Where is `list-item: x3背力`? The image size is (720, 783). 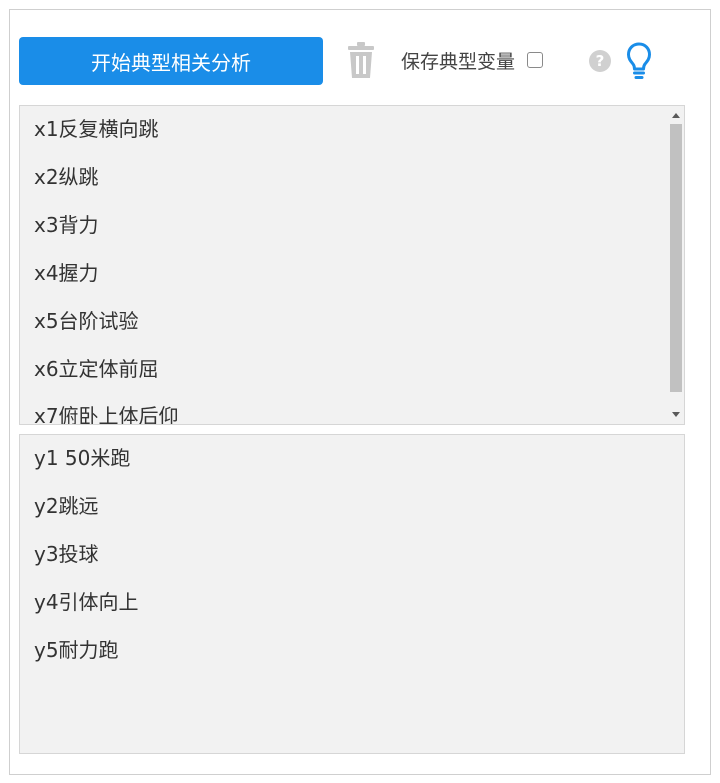
list-item: x3背力 is located at coordinates (66, 225).